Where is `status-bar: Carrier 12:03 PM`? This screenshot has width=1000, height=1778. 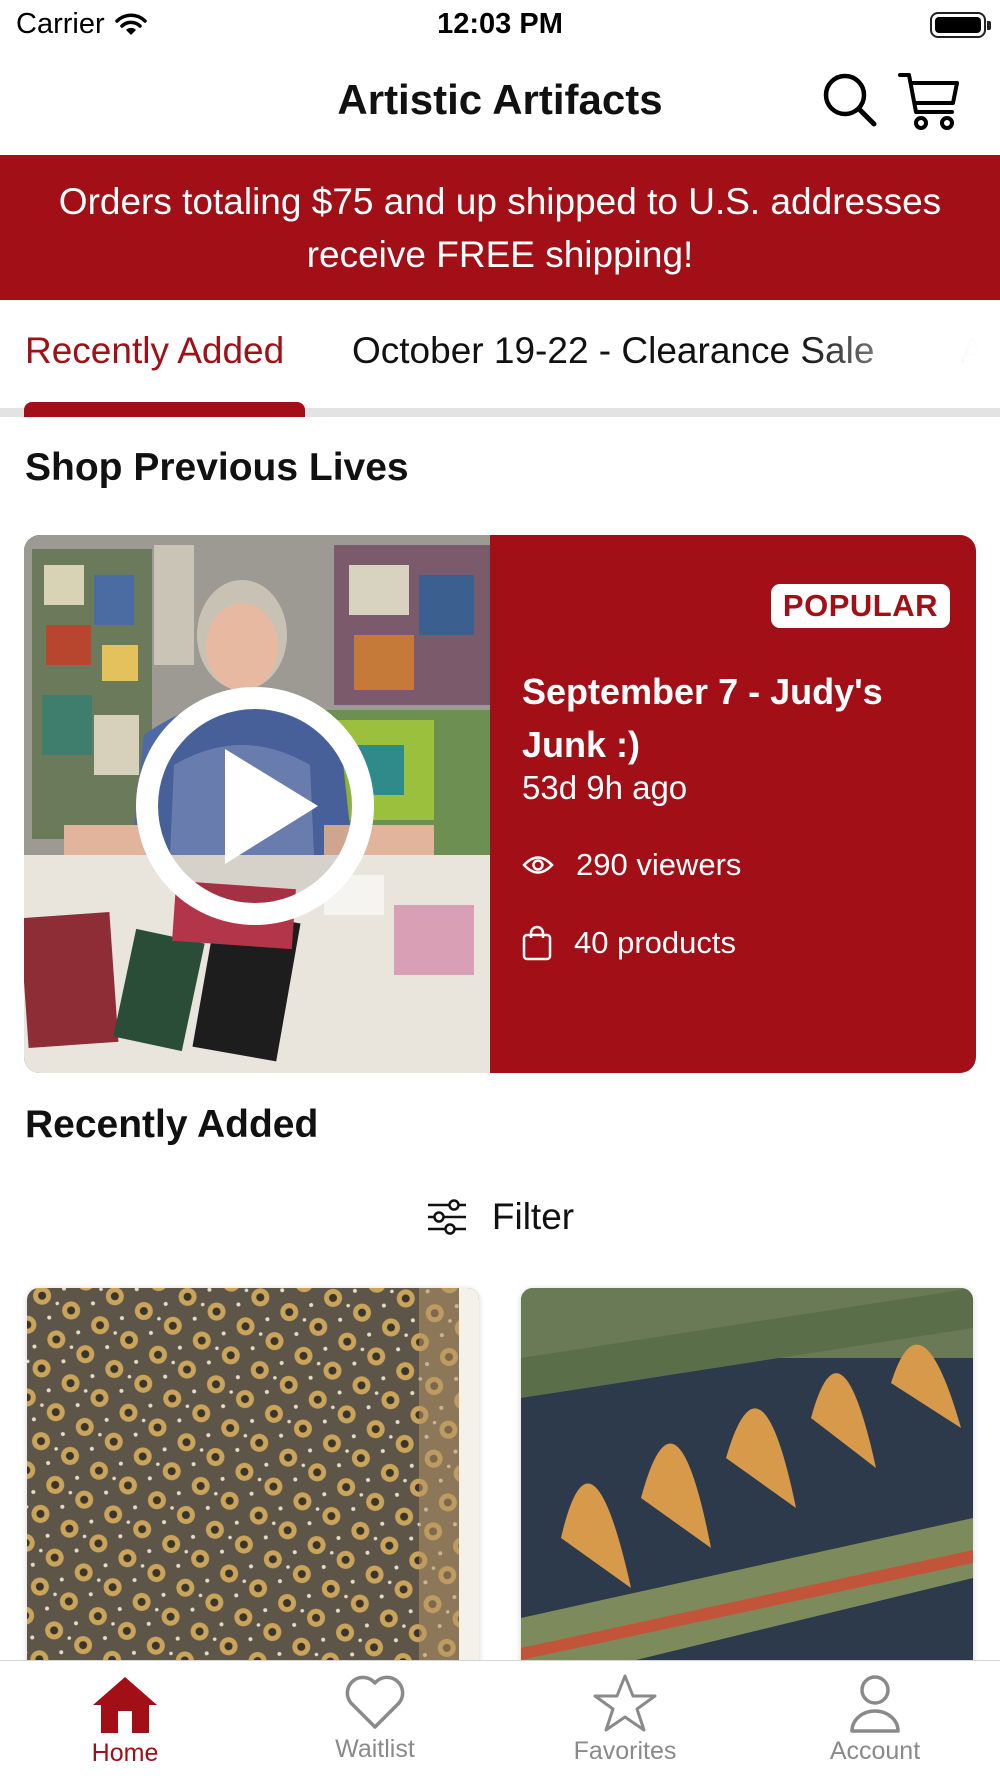 status-bar: Carrier 12:03 PM is located at coordinates (500, 25).